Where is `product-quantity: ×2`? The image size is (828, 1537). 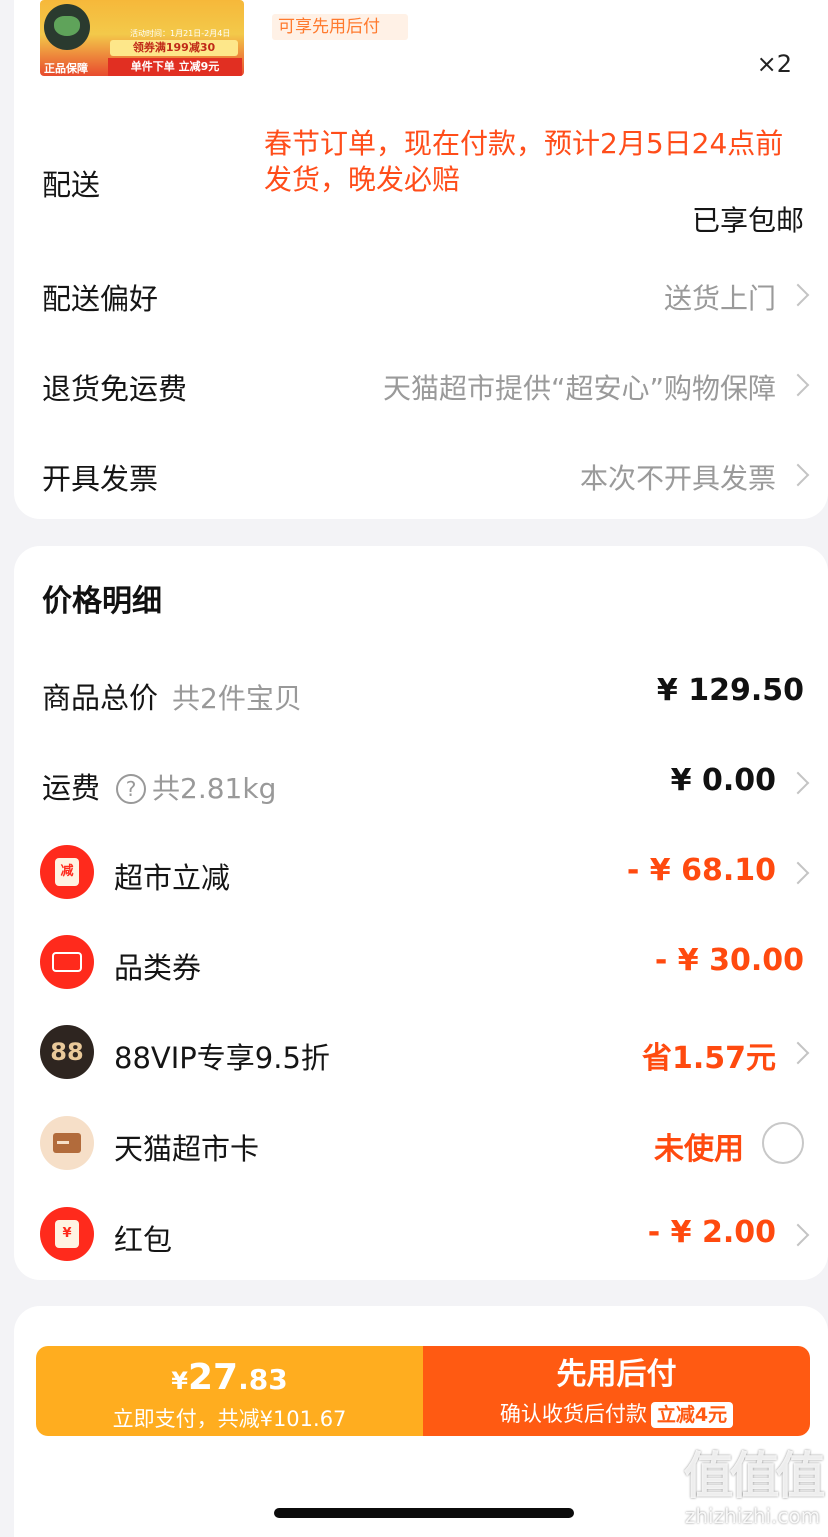
product-quantity: ×2 is located at coordinates (774, 64).